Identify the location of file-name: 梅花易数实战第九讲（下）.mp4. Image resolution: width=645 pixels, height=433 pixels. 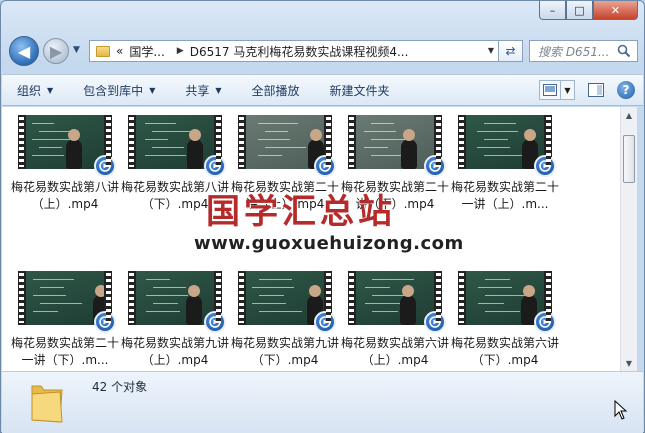
(285, 351).